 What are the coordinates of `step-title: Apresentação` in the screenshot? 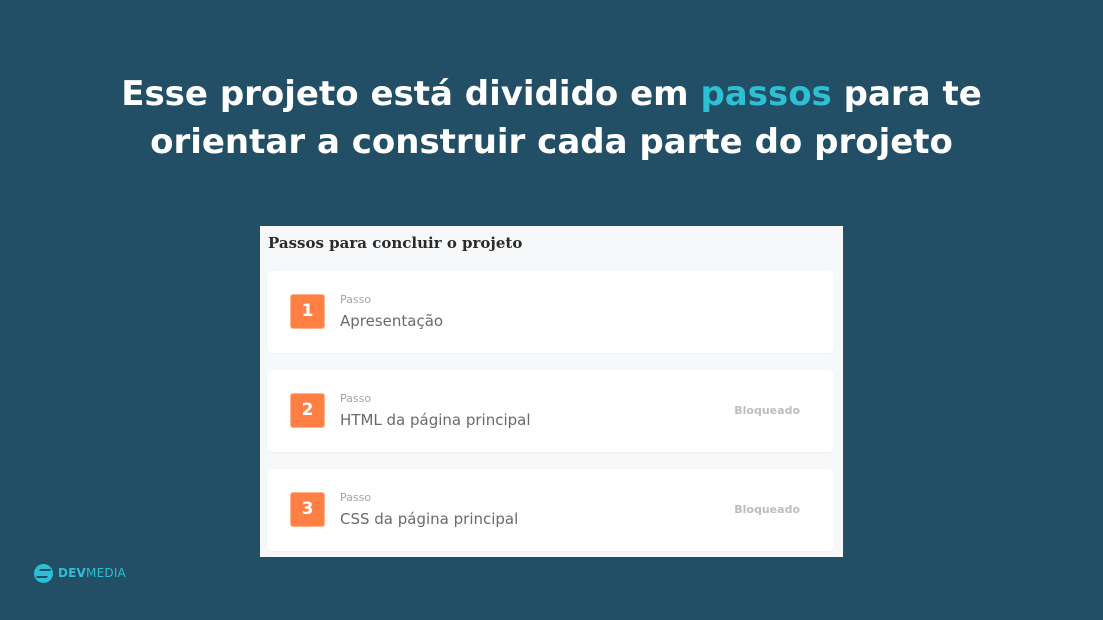 It's located at (392, 321).